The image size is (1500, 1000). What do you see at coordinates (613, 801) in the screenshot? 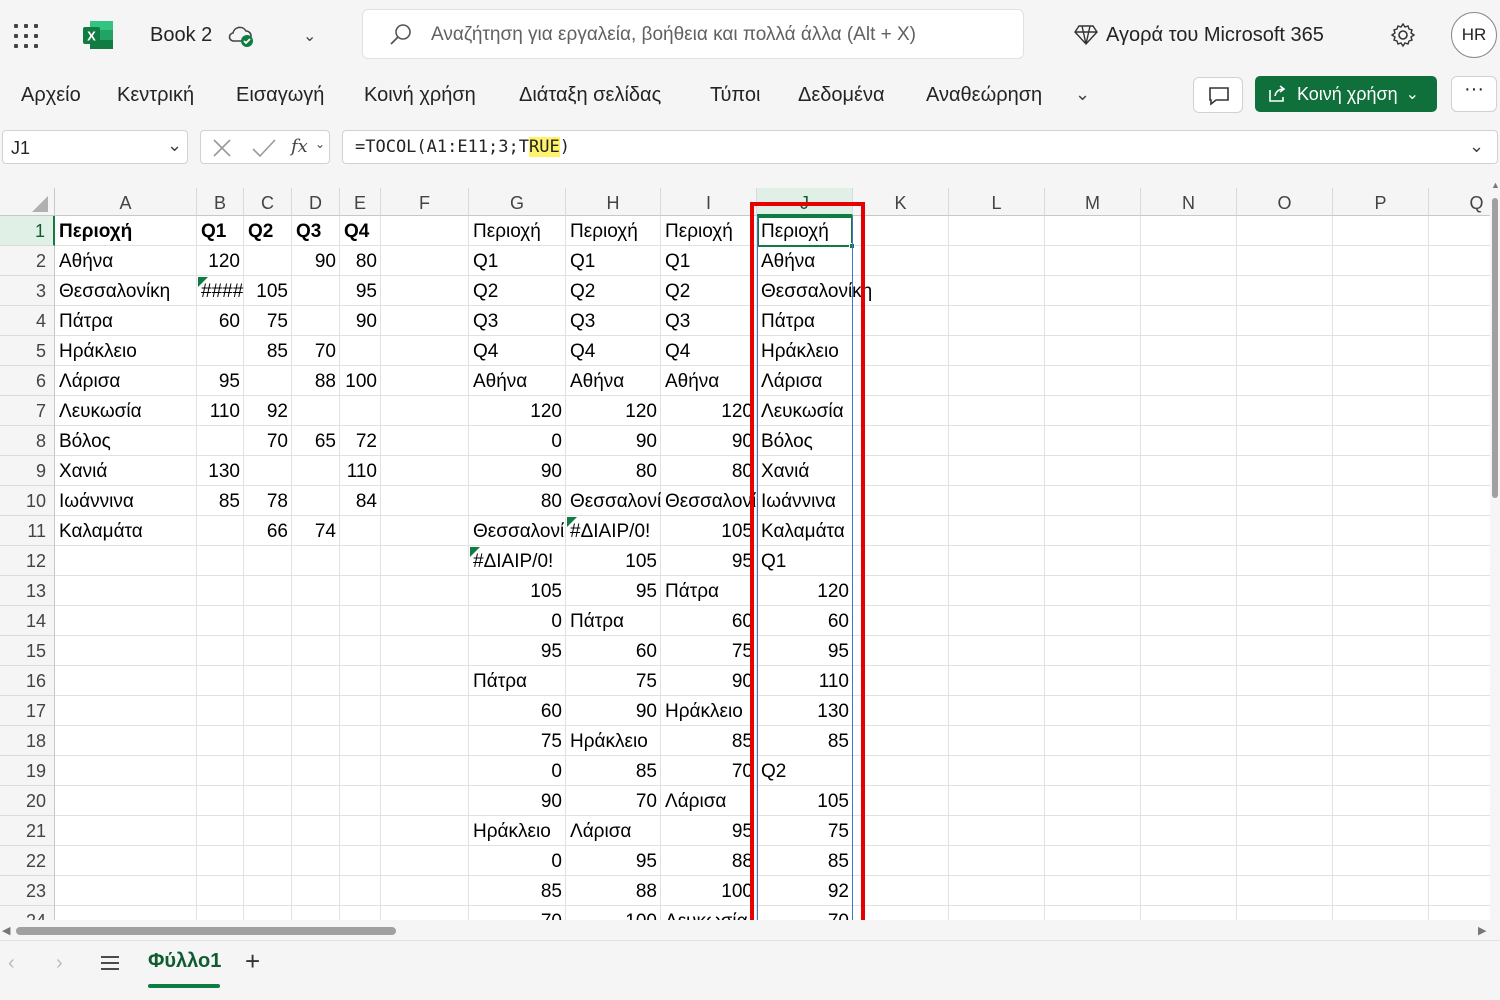
I see `cell-h20: 70` at bounding box center [613, 801].